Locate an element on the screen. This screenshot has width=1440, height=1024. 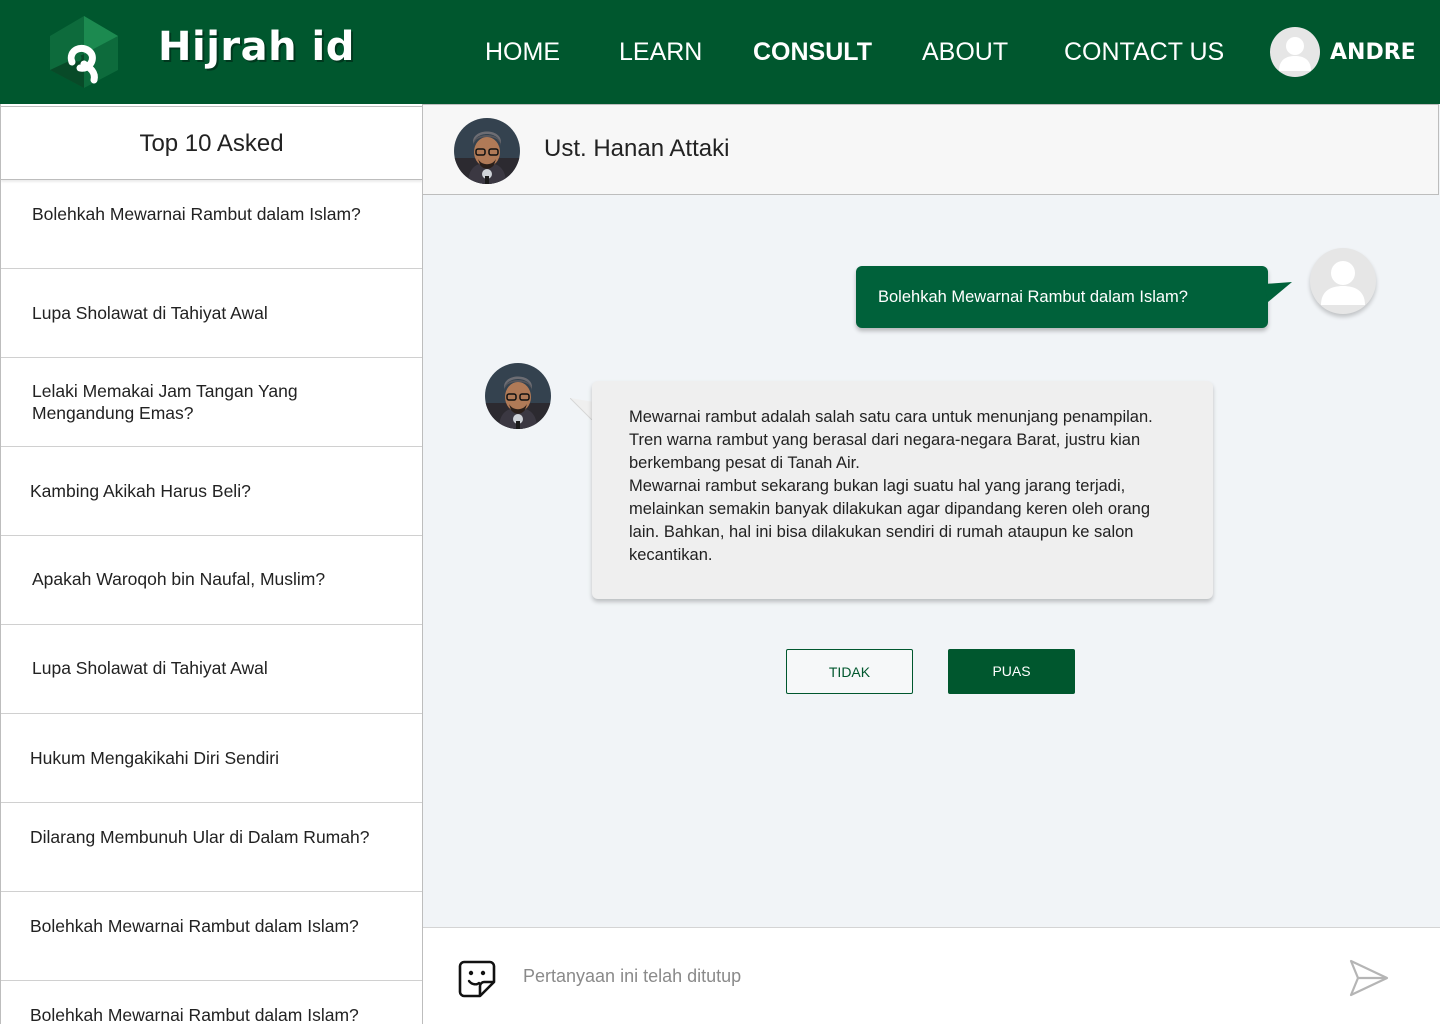
satisfied-button: PUAS is located at coordinates (1011, 671).